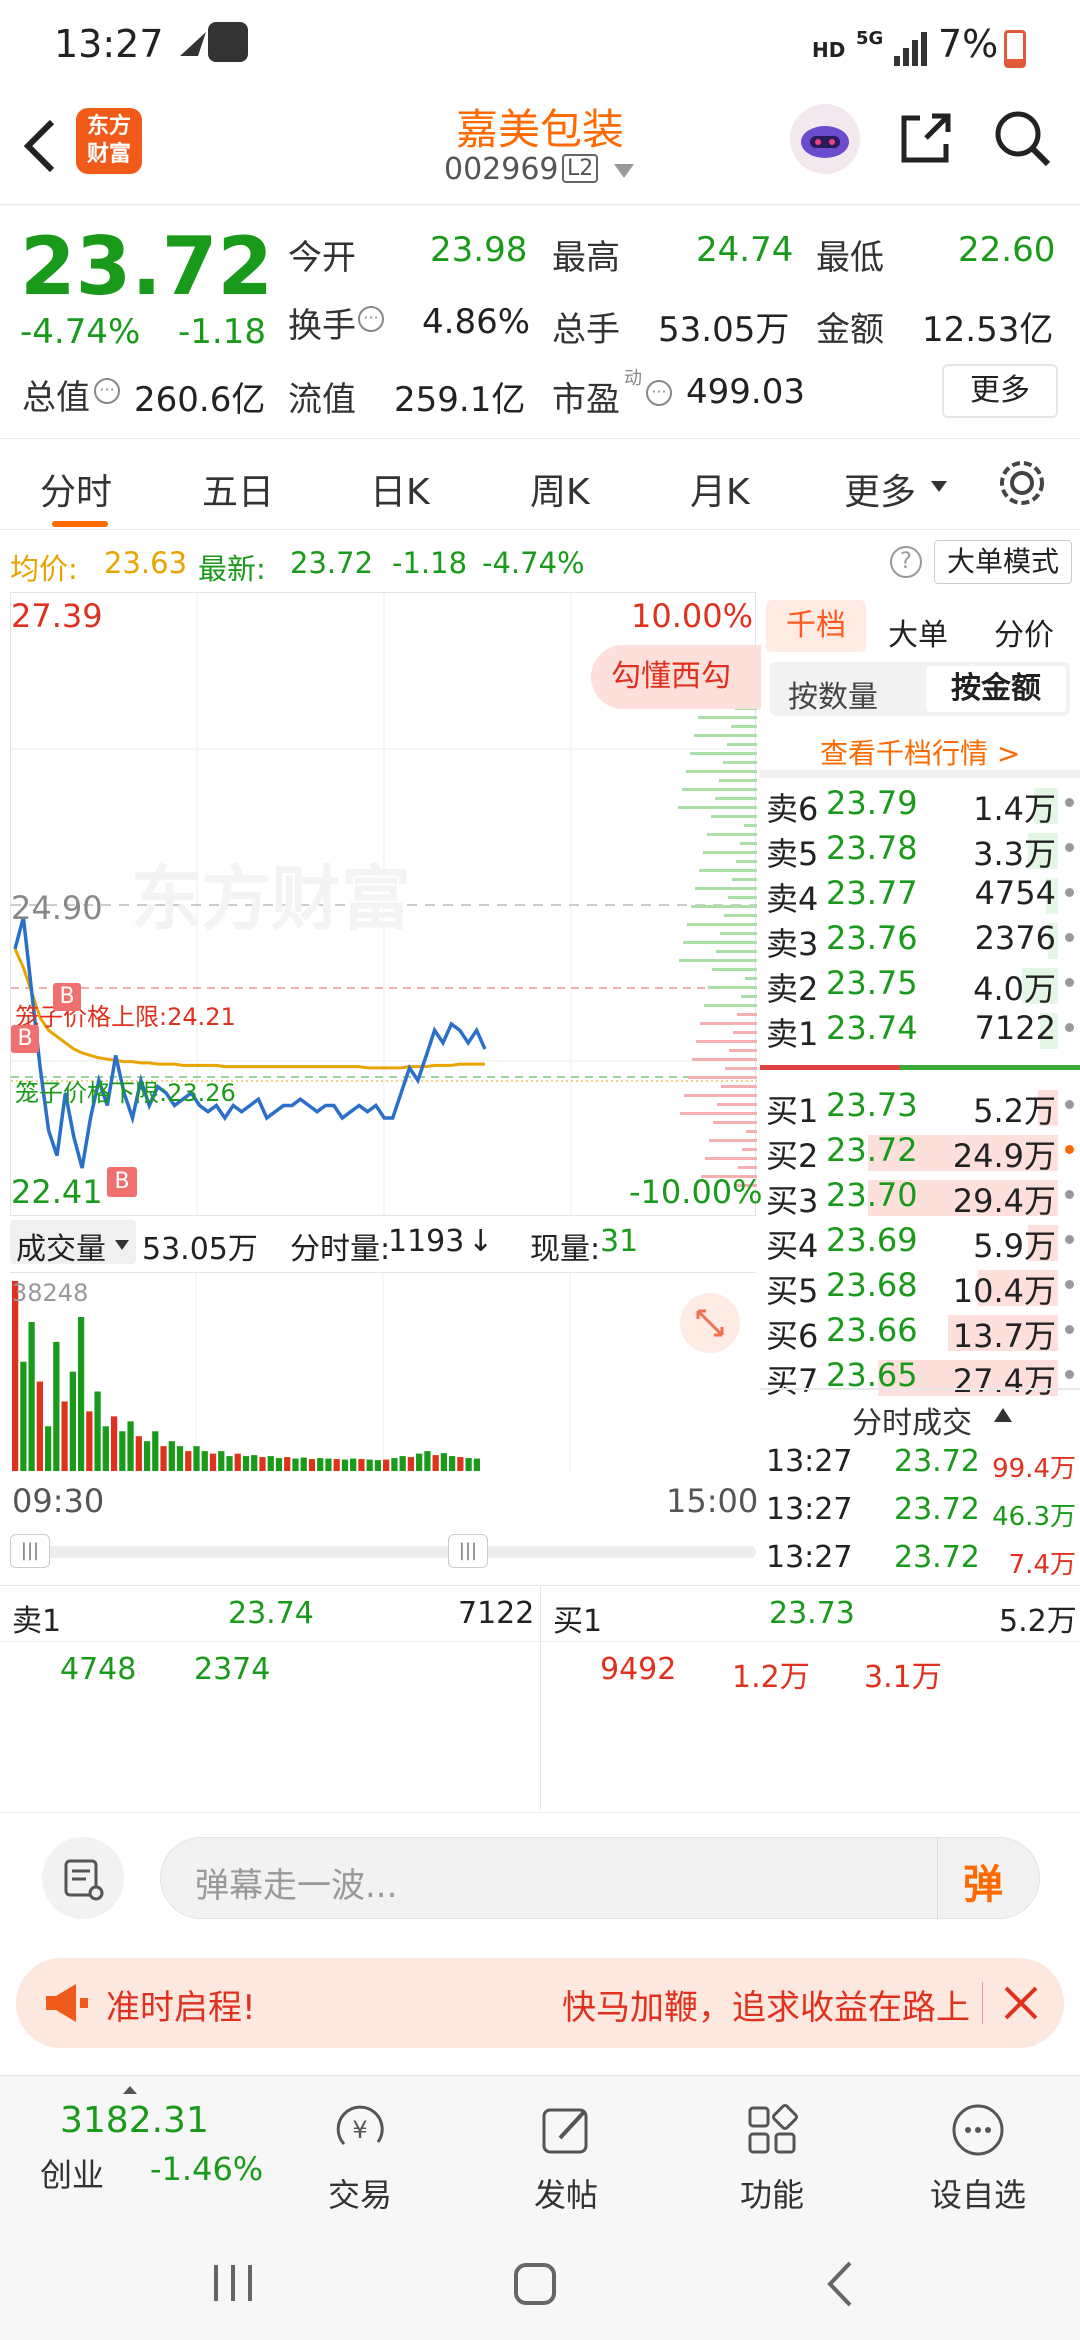  What do you see at coordinates (624, 172) in the screenshot?
I see `dropdown-icon` at bounding box center [624, 172].